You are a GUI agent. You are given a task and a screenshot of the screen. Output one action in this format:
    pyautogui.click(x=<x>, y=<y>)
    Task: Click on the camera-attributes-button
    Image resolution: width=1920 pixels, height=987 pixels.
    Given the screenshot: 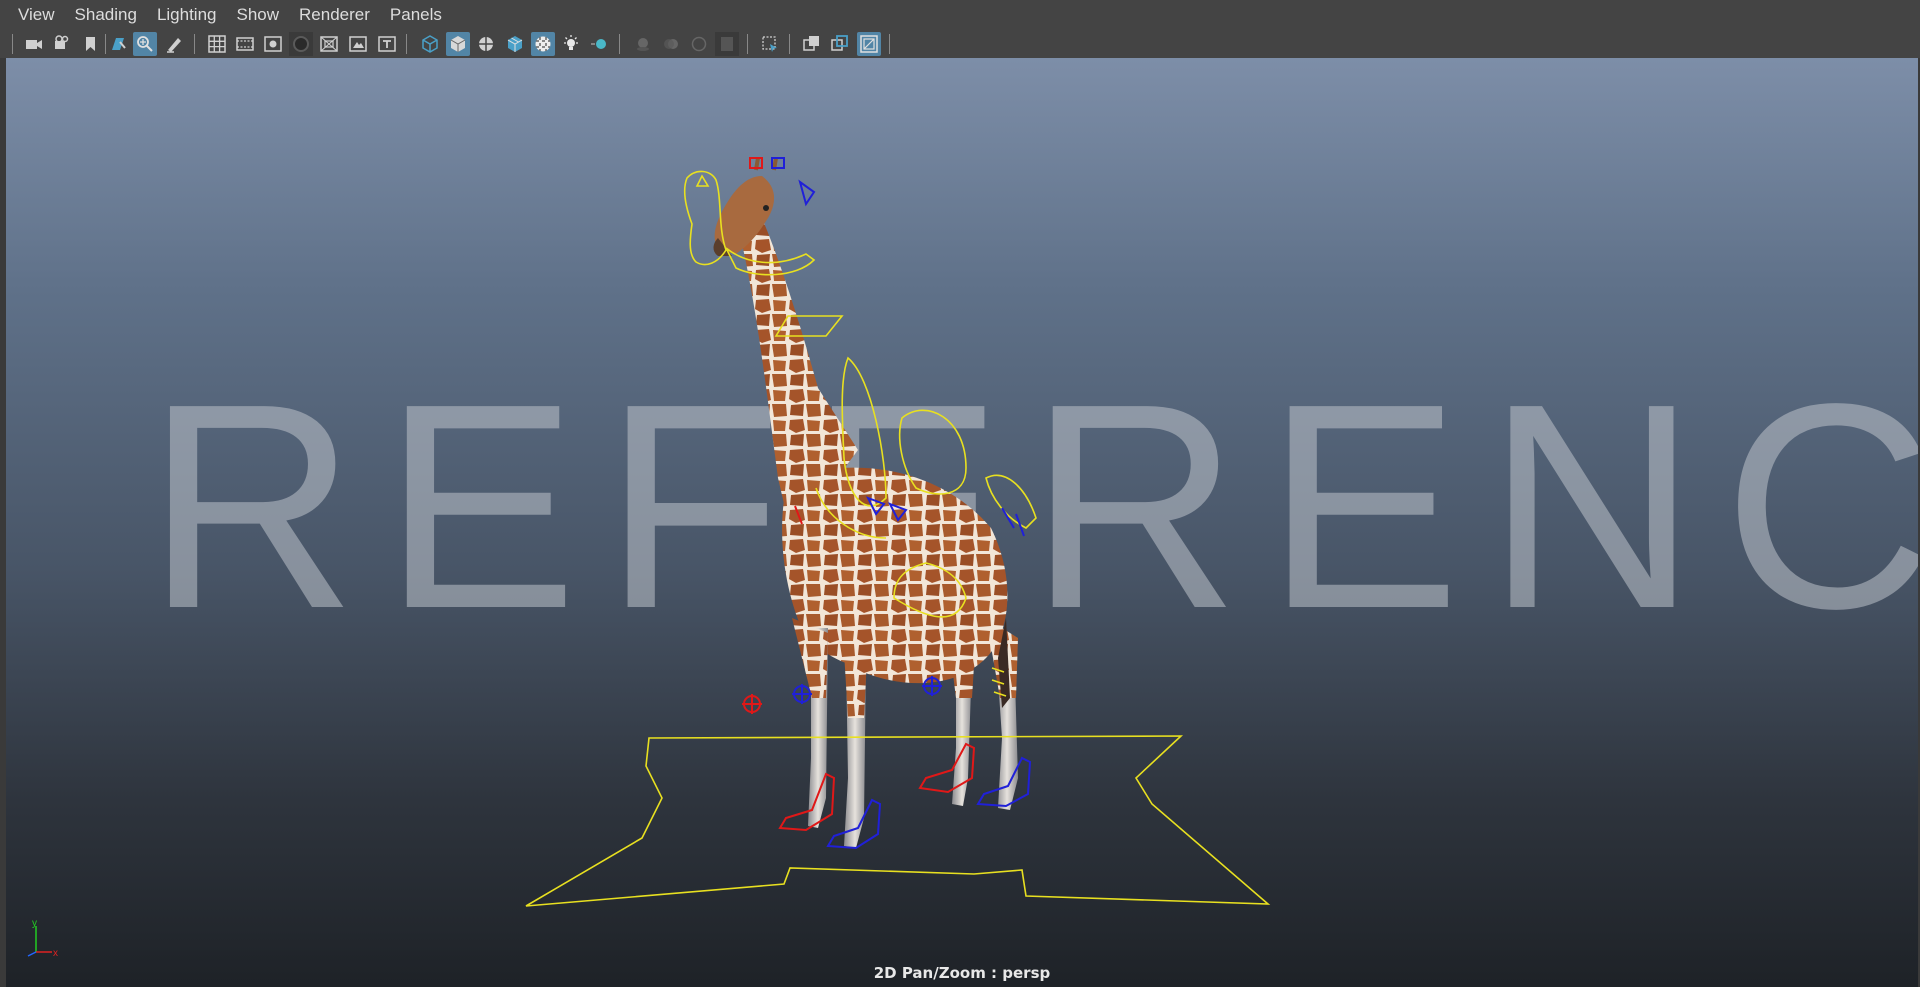 What is the action you would take?
    pyautogui.click(x=62, y=44)
    